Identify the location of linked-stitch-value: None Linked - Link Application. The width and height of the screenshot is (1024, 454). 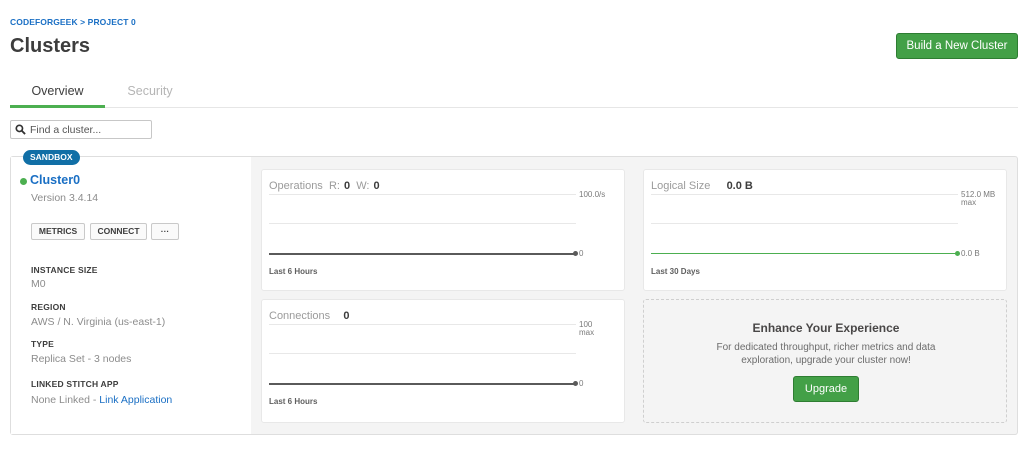
(101, 400).